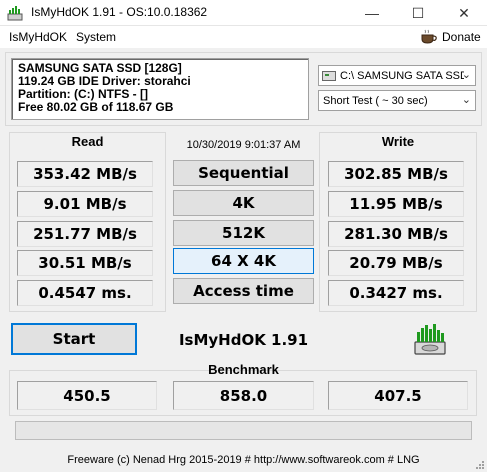 Image resolution: width=487 pixels, height=472 pixels. I want to click on minimize-button: —, so click(372, 13).